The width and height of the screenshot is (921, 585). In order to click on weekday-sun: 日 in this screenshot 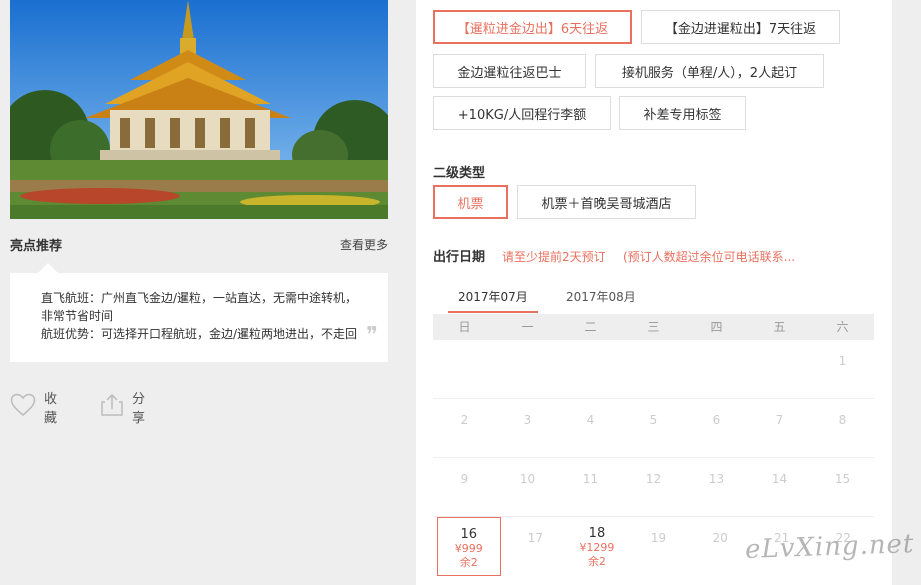, I will do `click(464, 327)`.